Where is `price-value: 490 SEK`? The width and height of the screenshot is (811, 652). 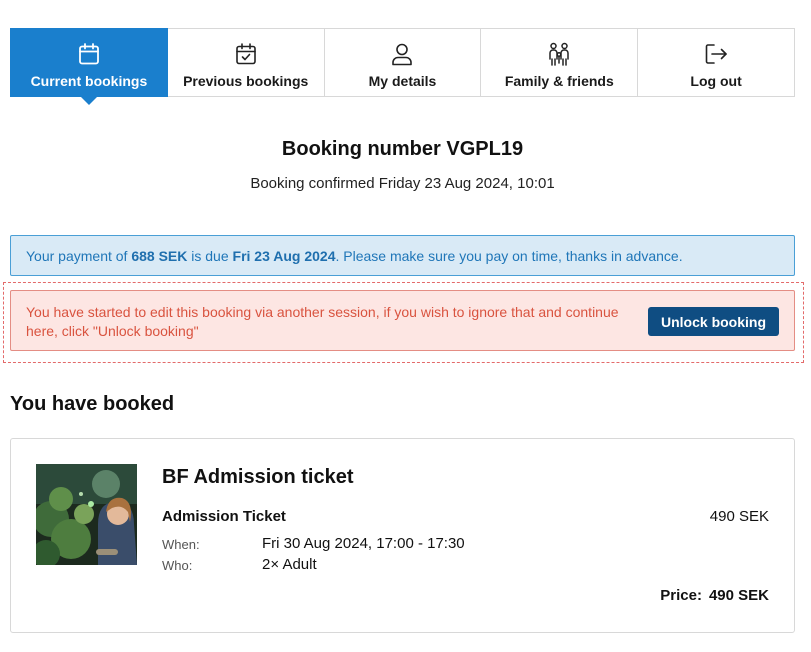
price-value: 490 SEK is located at coordinates (738, 595).